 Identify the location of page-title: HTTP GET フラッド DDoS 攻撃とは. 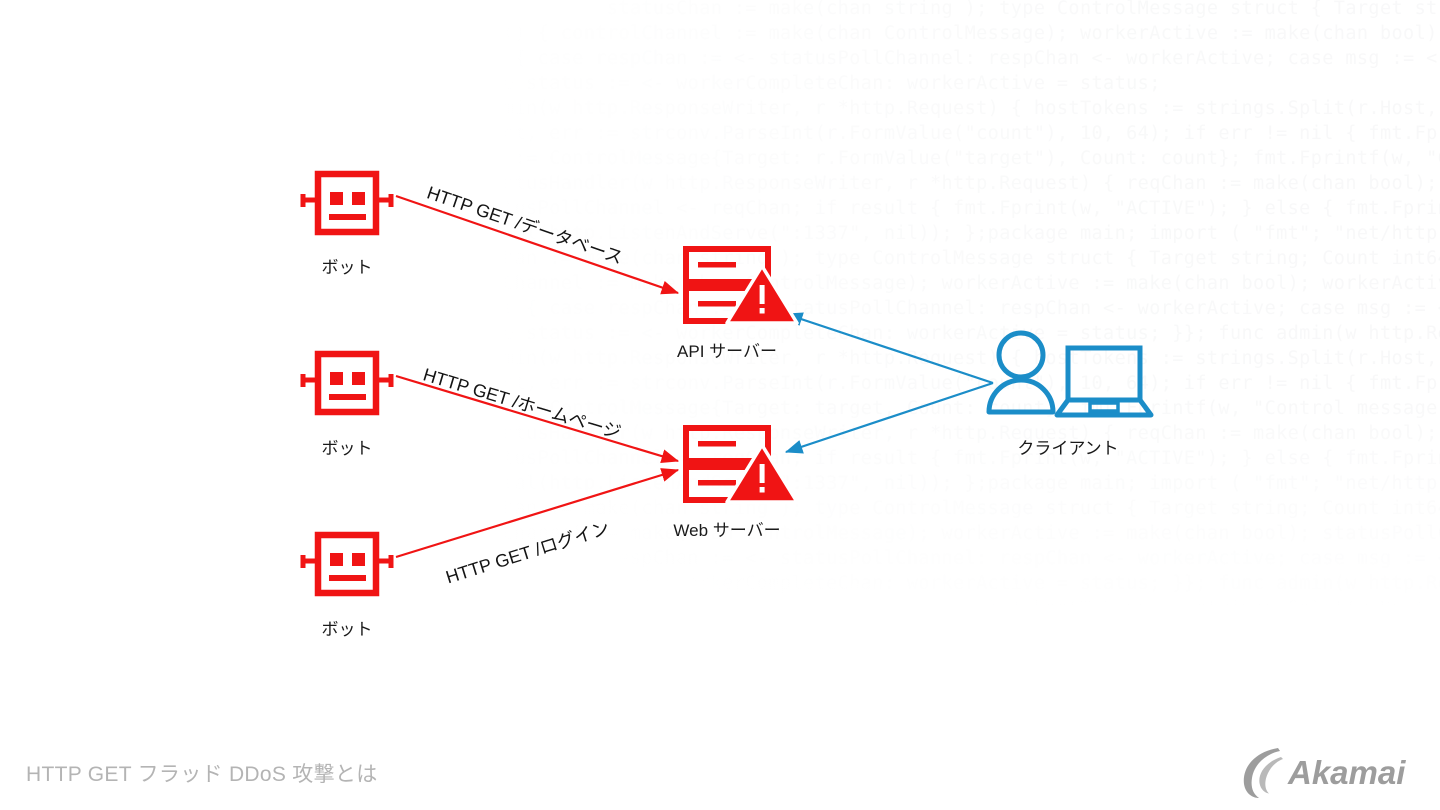
(202, 774).